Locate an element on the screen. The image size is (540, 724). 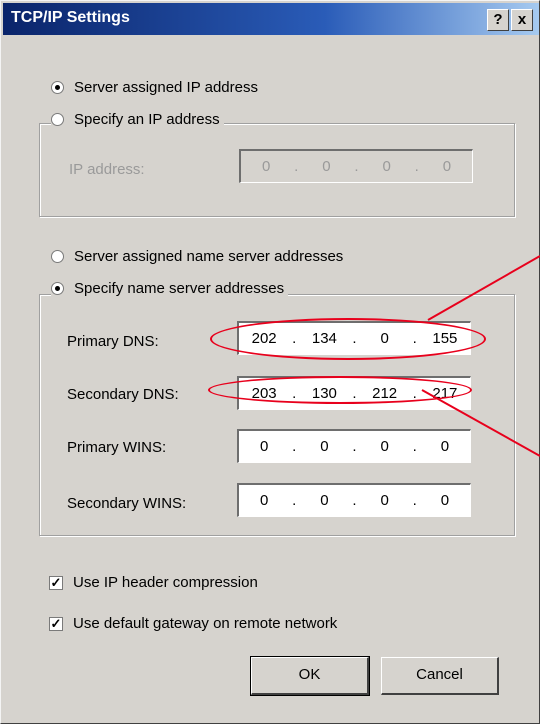
annotation-line-primary is located at coordinates (483, 288).